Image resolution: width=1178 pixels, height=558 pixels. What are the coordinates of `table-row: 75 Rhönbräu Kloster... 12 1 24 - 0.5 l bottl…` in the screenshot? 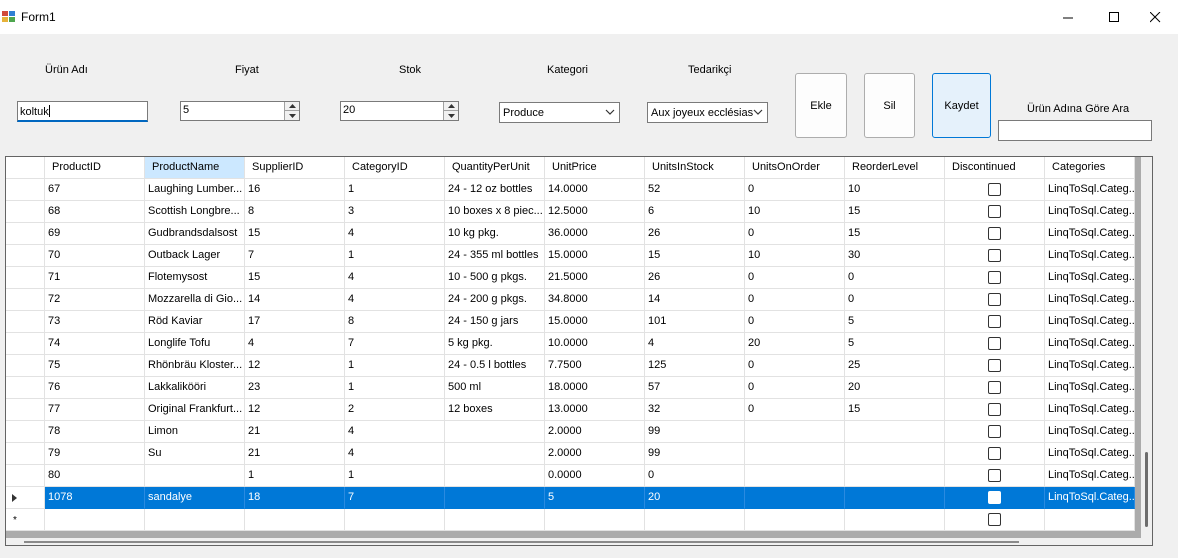 It's located at (570, 366).